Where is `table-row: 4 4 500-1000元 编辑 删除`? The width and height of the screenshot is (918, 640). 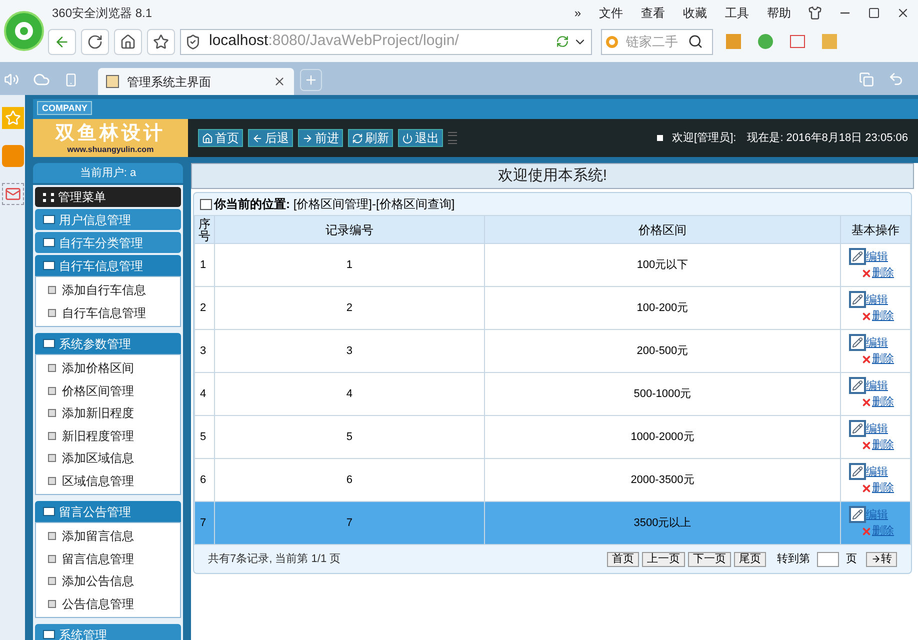 table-row: 4 4 500-1000元 编辑 删除 is located at coordinates (552, 394).